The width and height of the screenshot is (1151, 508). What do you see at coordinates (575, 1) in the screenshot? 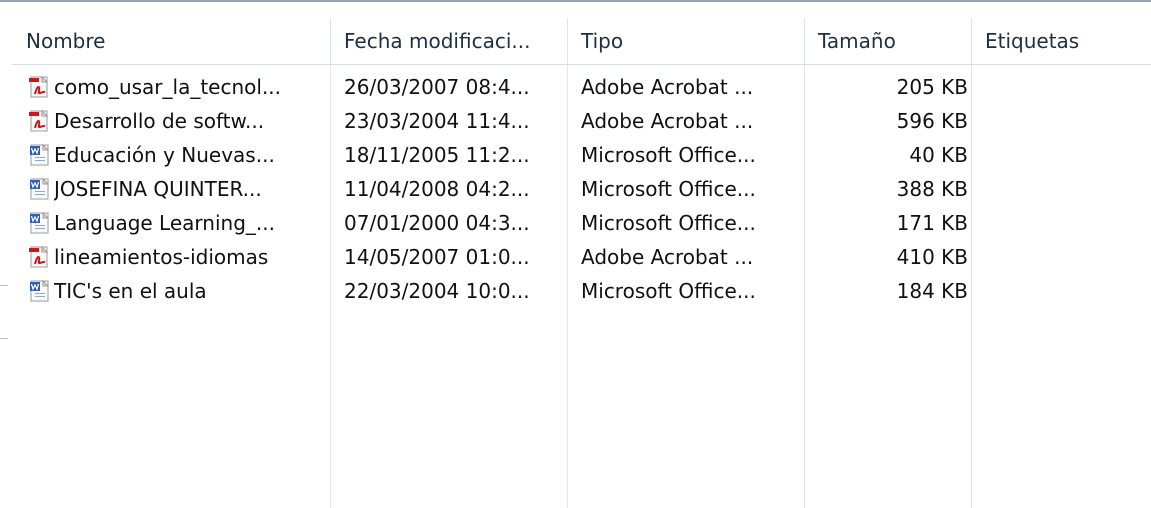
I see `window-top-border` at bounding box center [575, 1].